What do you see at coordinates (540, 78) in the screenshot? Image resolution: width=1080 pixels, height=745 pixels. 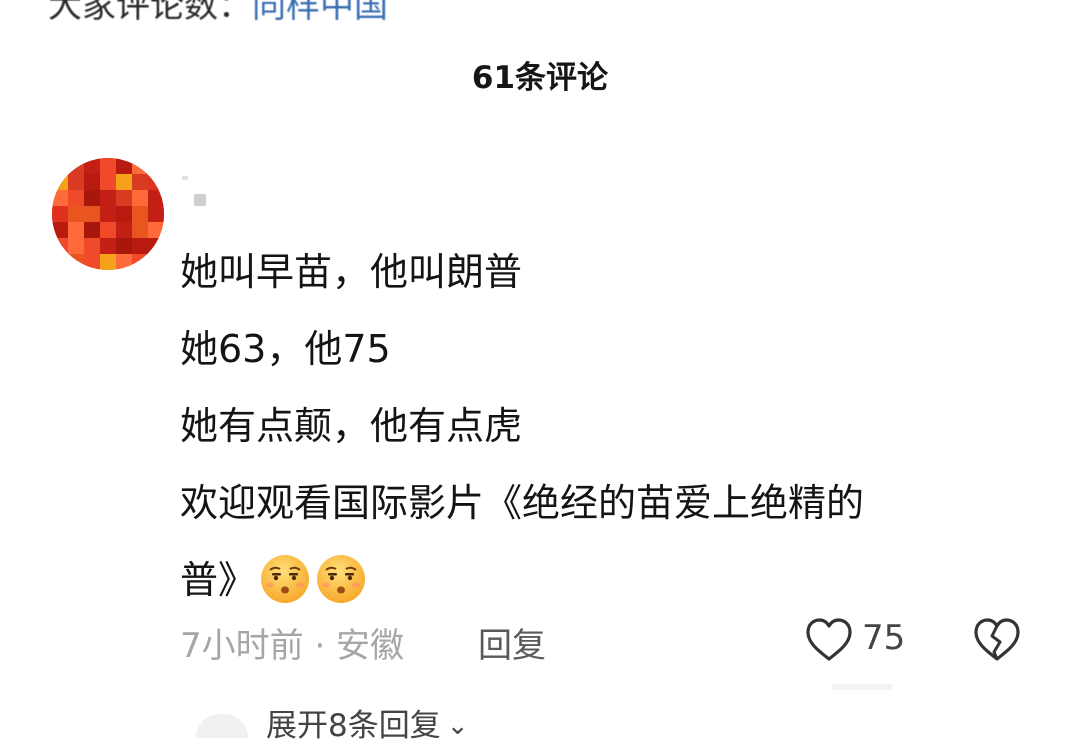 I see `comment-count-title: 61条评论` at bounding box center [540, 78].